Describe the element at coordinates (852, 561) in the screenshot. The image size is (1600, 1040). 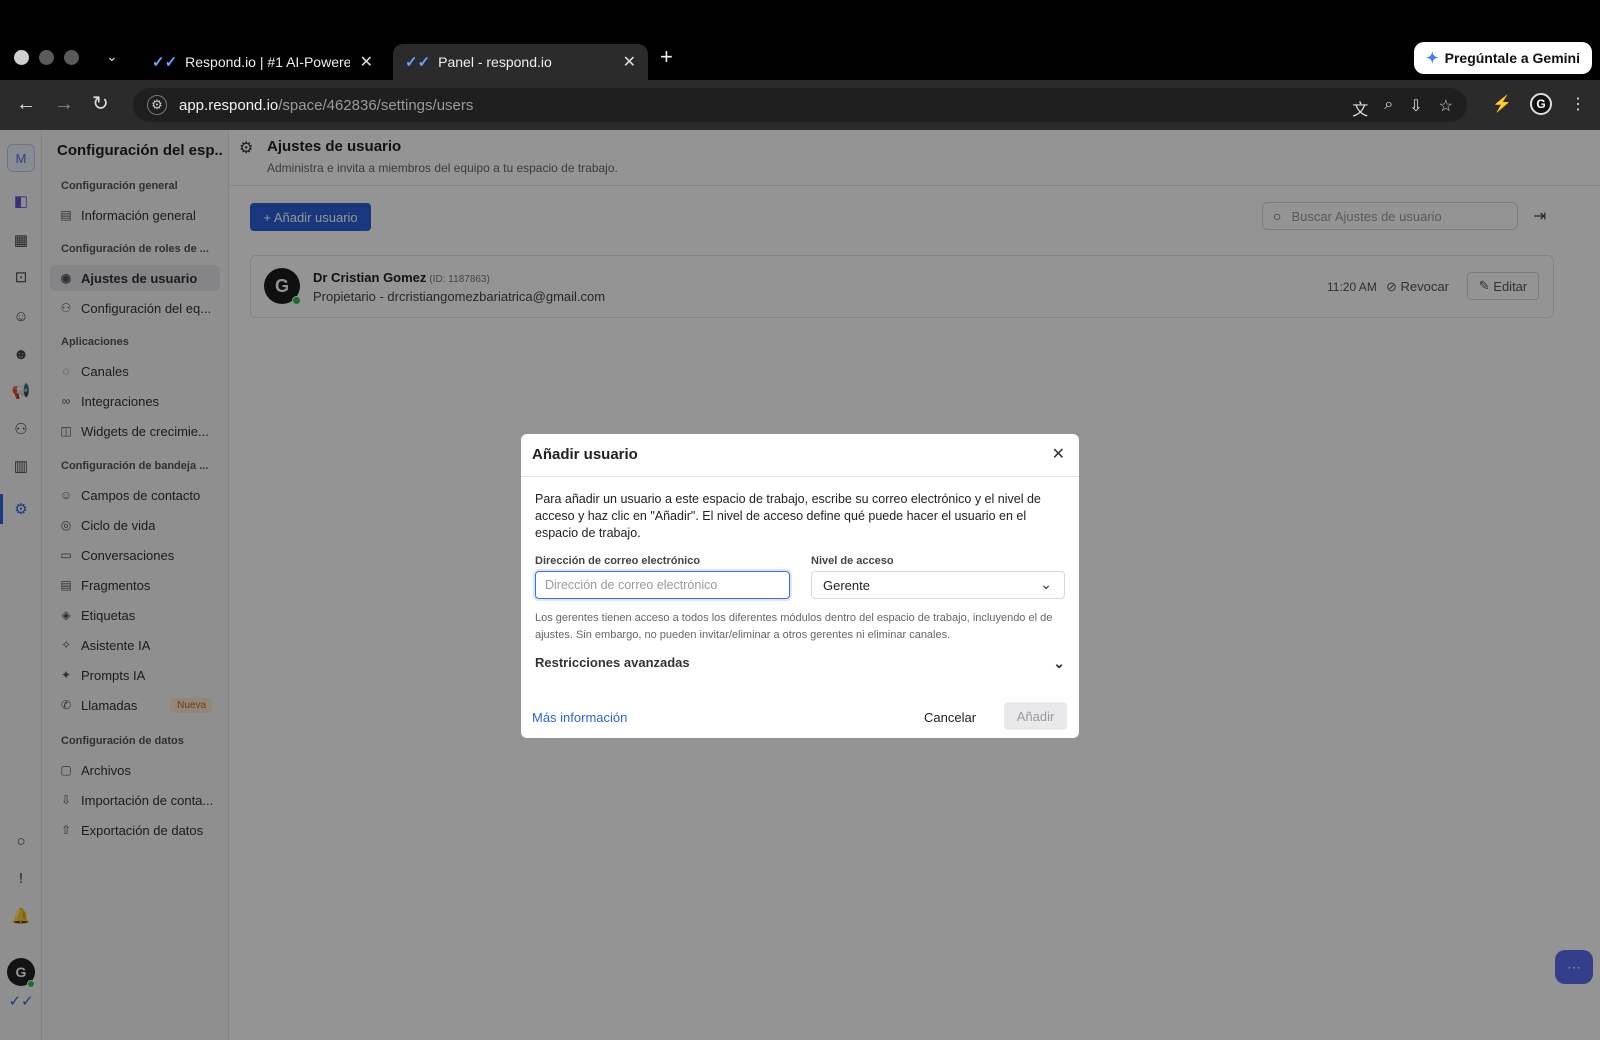
I see `access-level-label: Nivel de acceso` at that location.